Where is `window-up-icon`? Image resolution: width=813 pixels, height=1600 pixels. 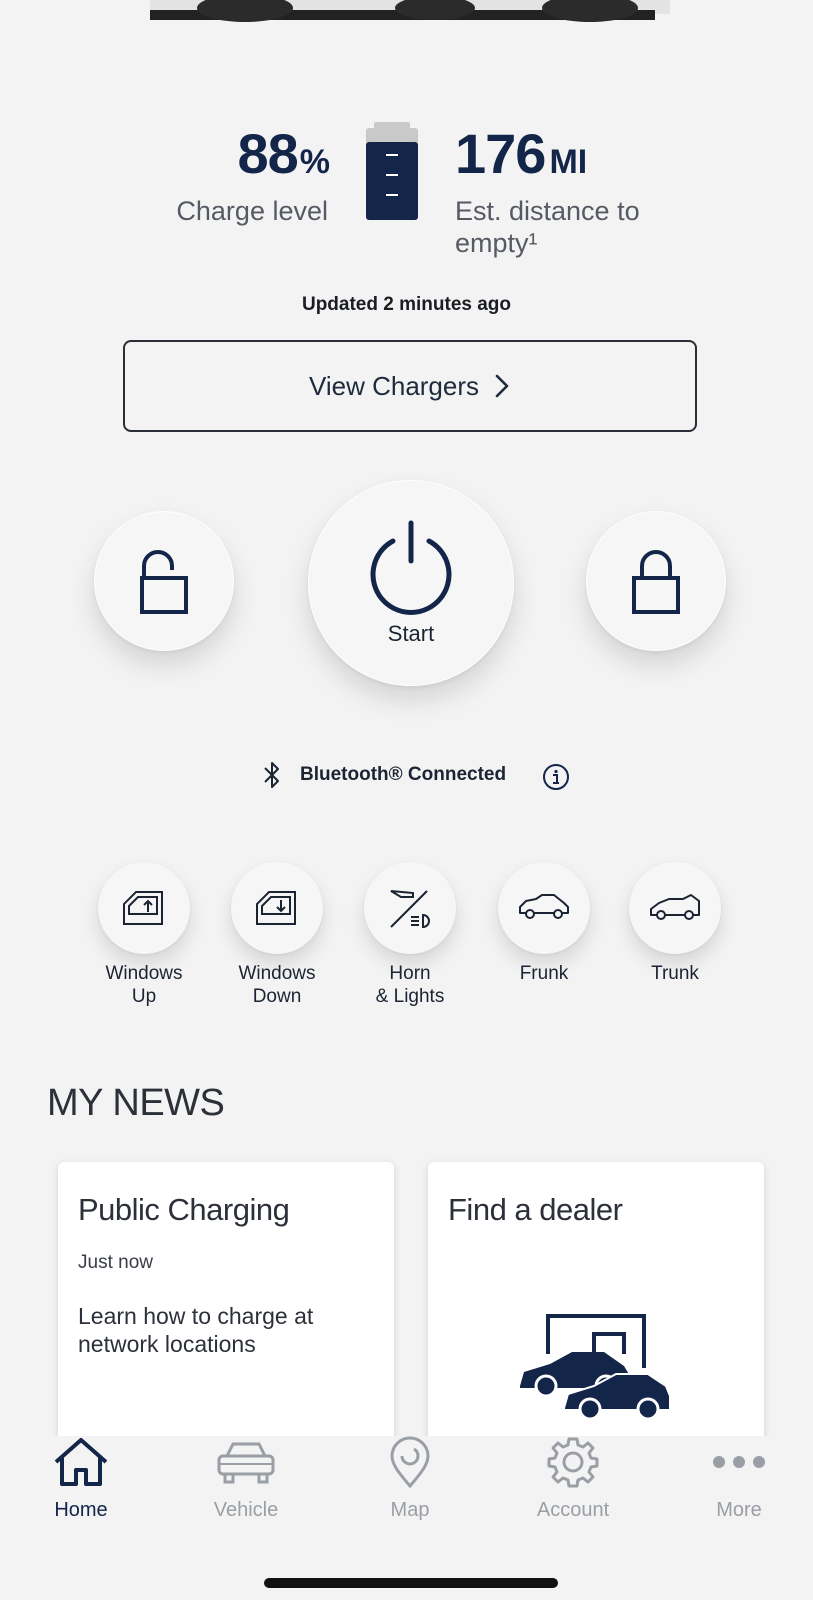
window-up-icon is located at coordinates (143, 908).